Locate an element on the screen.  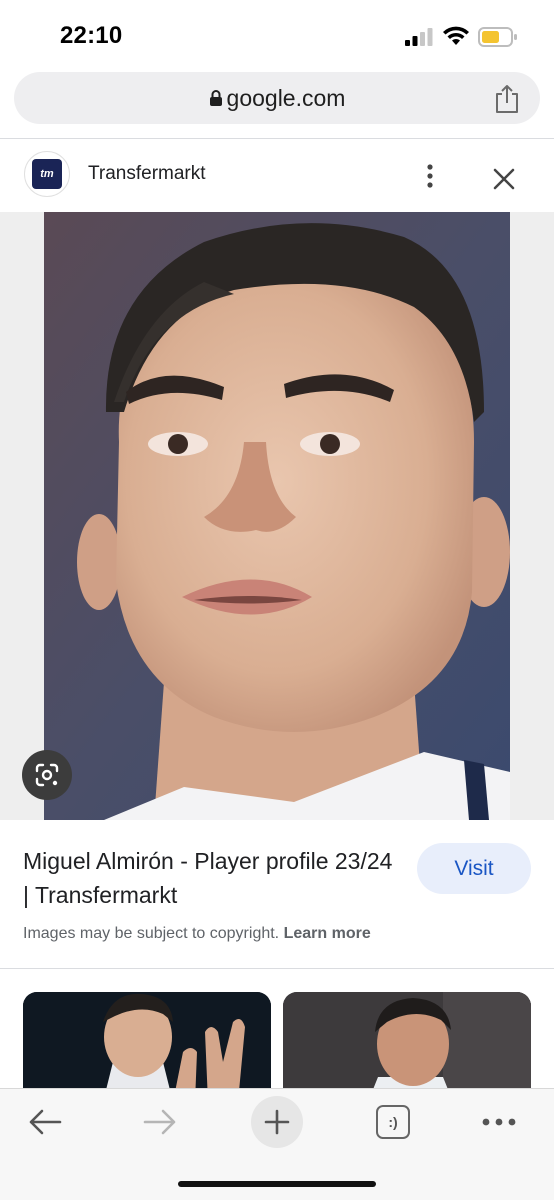
transfermarkt-logo: tm is located at coordinates (47, 174).